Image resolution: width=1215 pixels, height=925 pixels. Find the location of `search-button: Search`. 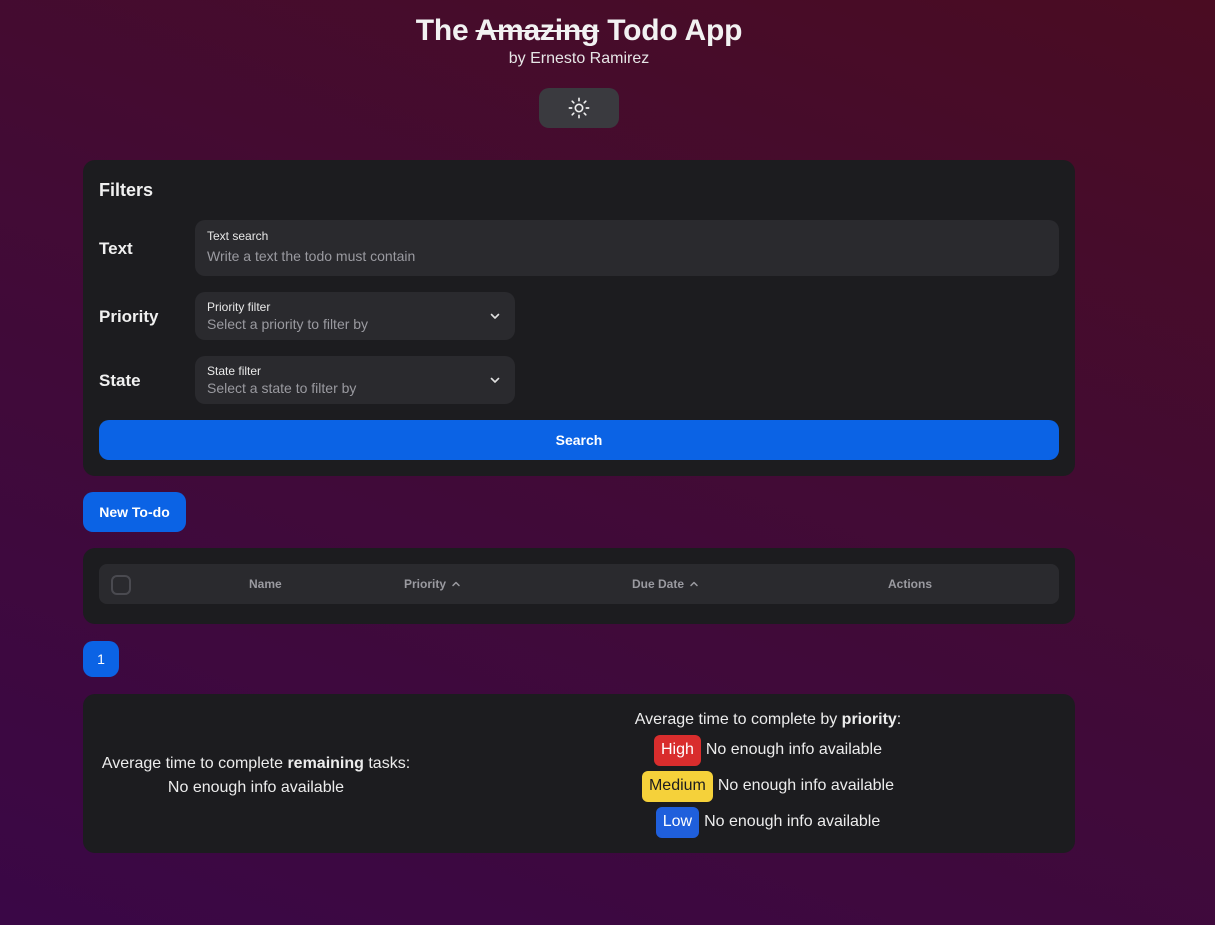

search-button: Search is located at coordinates (579, 440).